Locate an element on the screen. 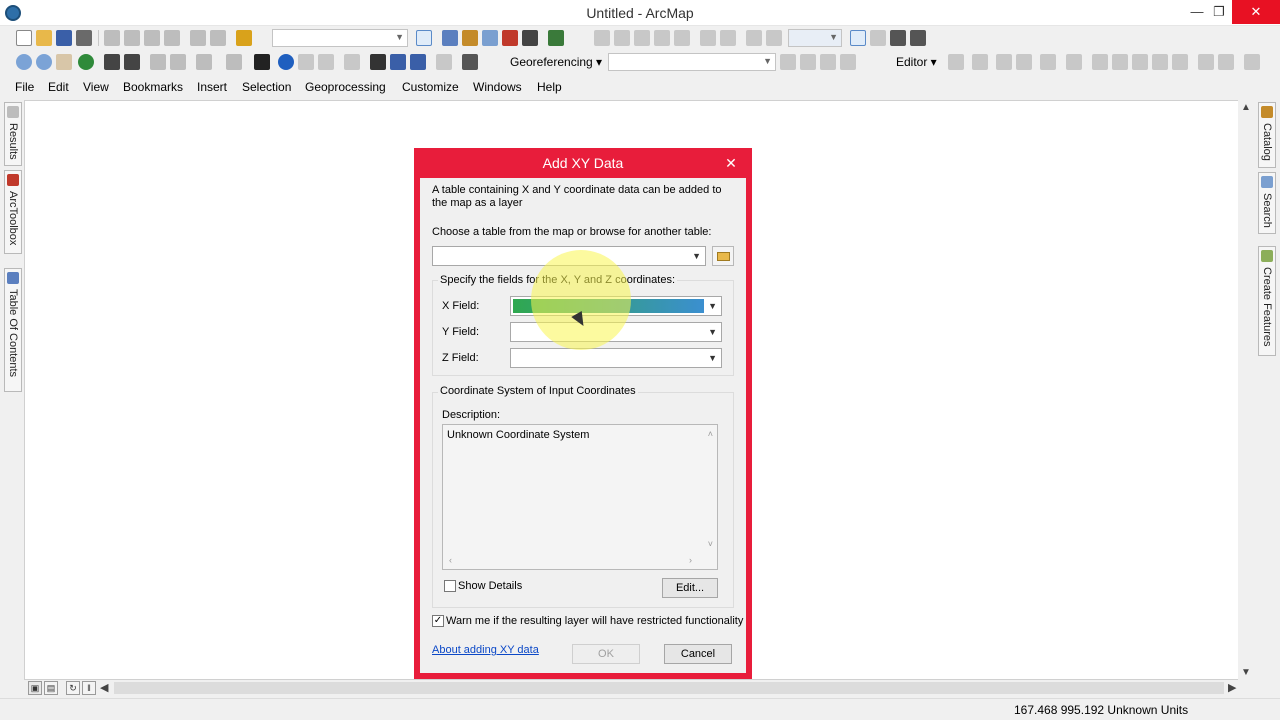 The width and height of the screenshot is (1280, 720). layout-zoom-combo: ▼ is located at coordinates (815, 38).